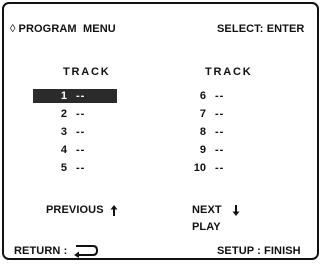  I want to click on track-row-1: 1 --, so click(75, 96).